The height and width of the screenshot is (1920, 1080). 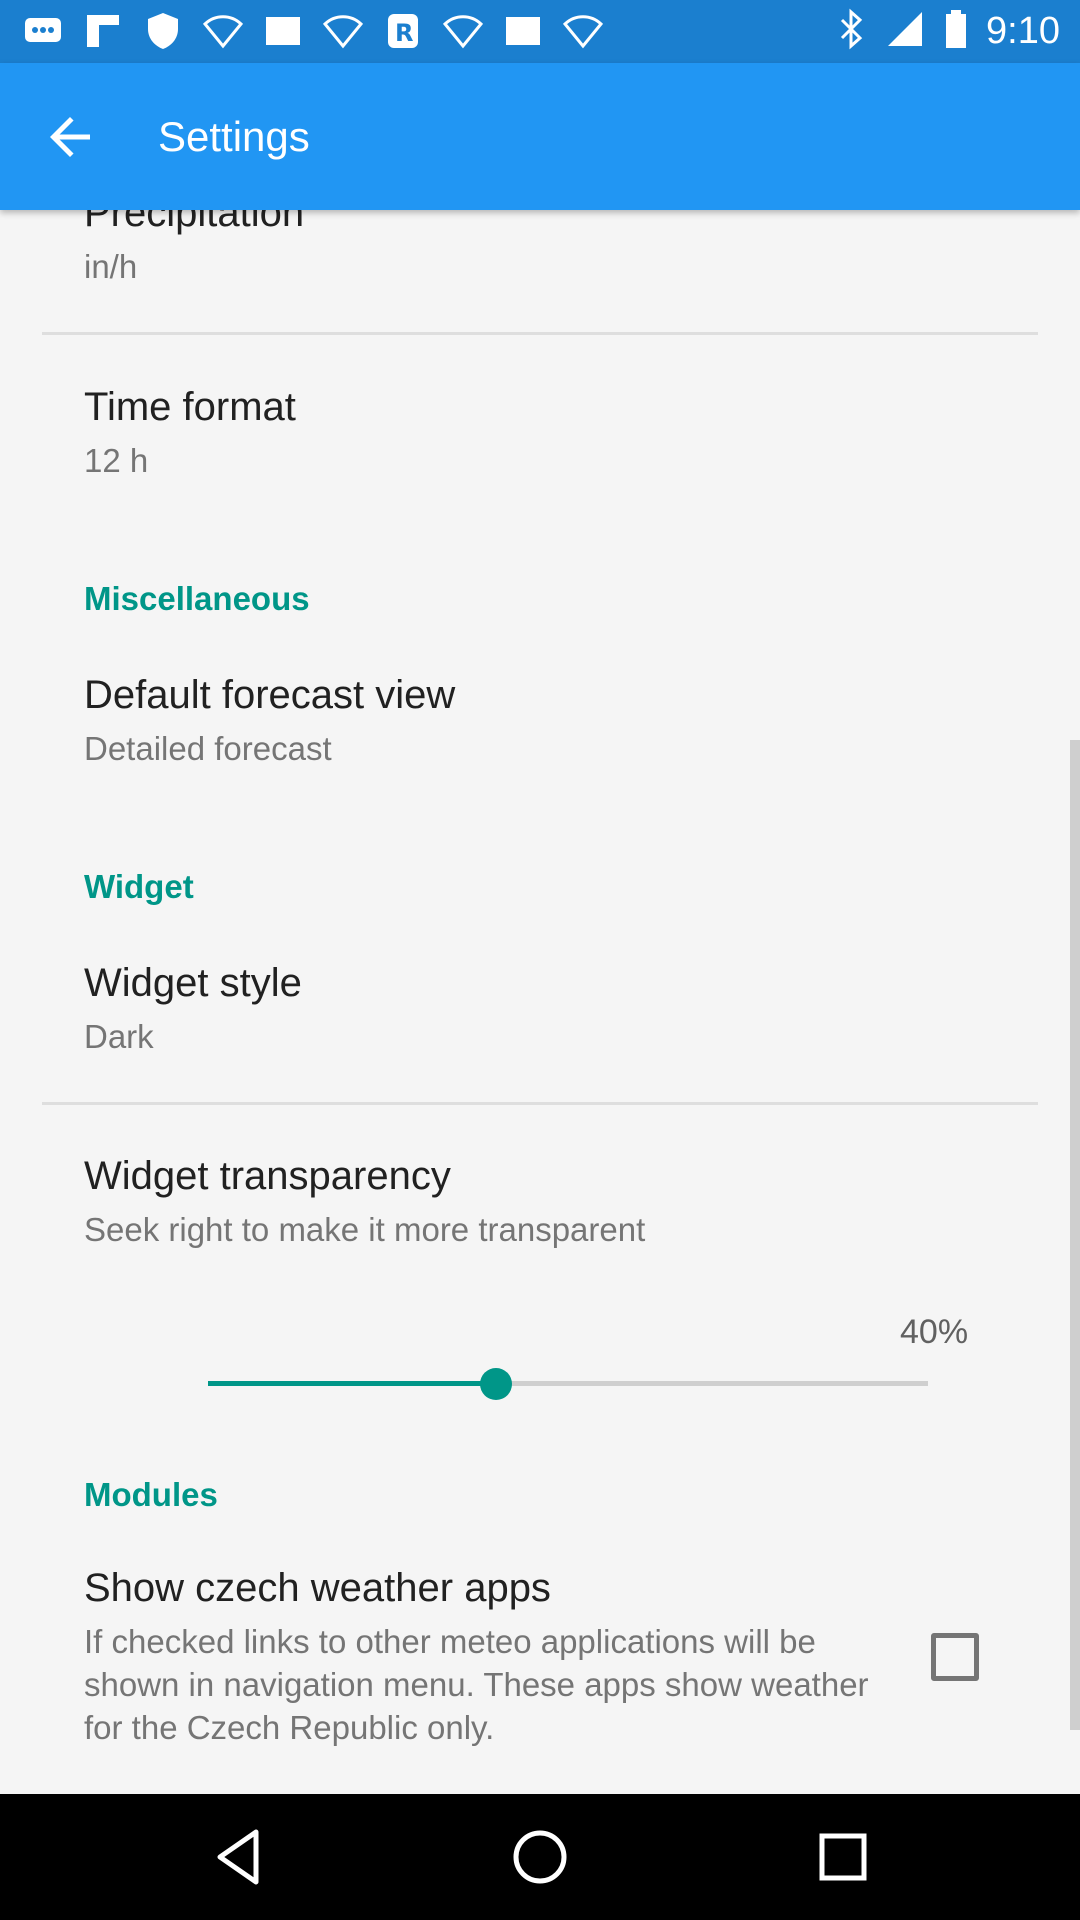 I want to click on page-title: Settings, so click(x=234, y=136).